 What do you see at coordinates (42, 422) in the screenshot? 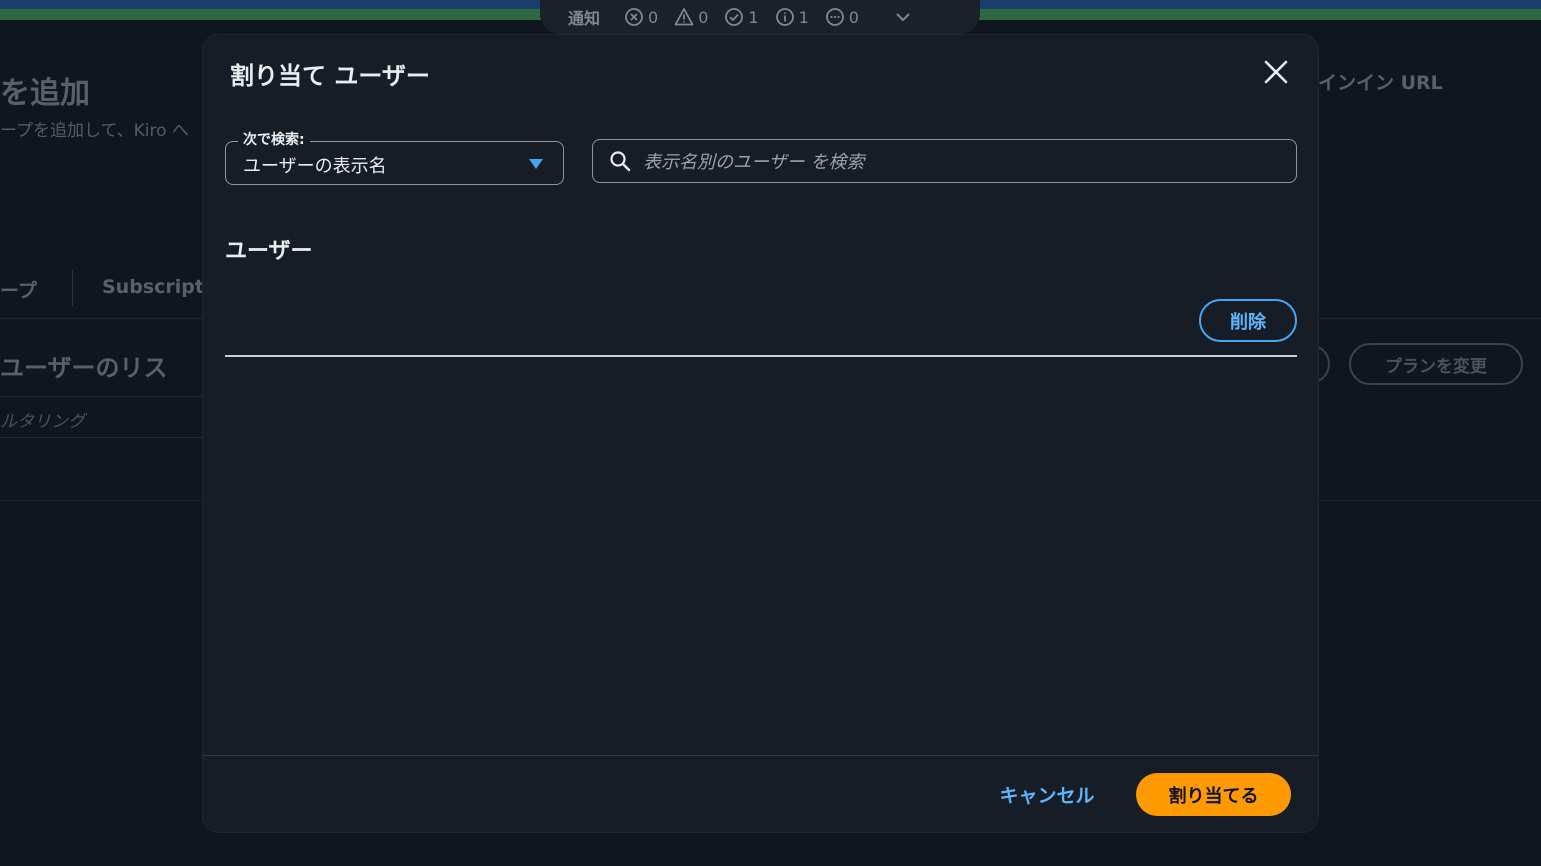
I see `background-filter-placeholder: ルタリング` at bounding box center [42, 422].